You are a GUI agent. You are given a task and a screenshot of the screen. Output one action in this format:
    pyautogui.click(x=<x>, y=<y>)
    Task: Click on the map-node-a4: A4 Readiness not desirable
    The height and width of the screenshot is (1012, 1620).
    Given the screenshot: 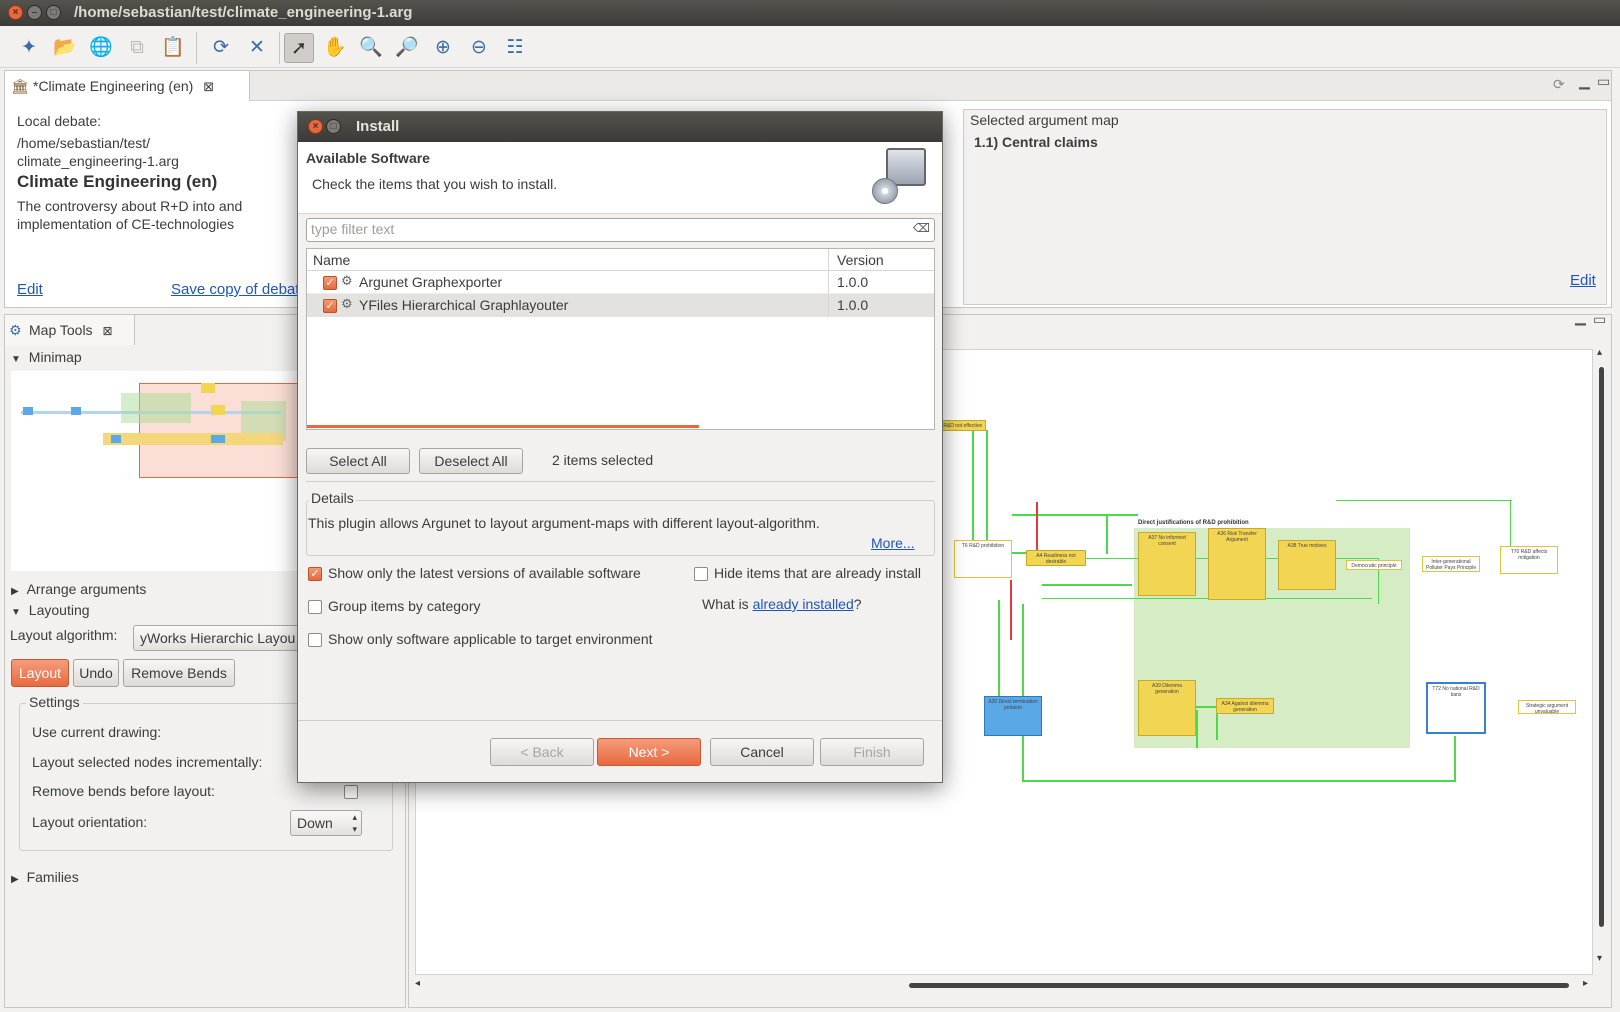 What is the action you would take?
    pyautogui.click(x=1056, y=558)
    